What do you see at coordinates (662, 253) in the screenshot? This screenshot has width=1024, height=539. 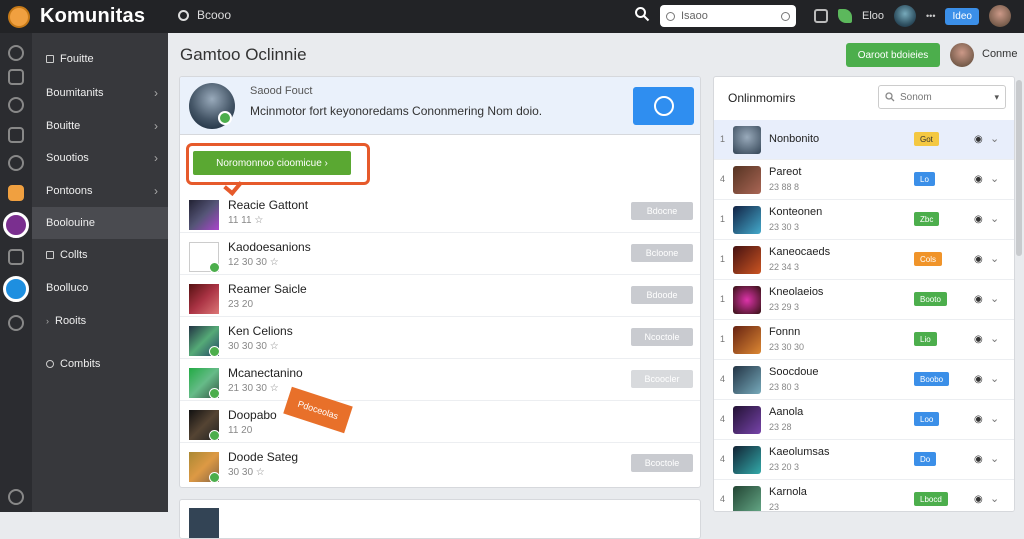 I see `game-button: Bcloone` at bounding box center [662, 253].